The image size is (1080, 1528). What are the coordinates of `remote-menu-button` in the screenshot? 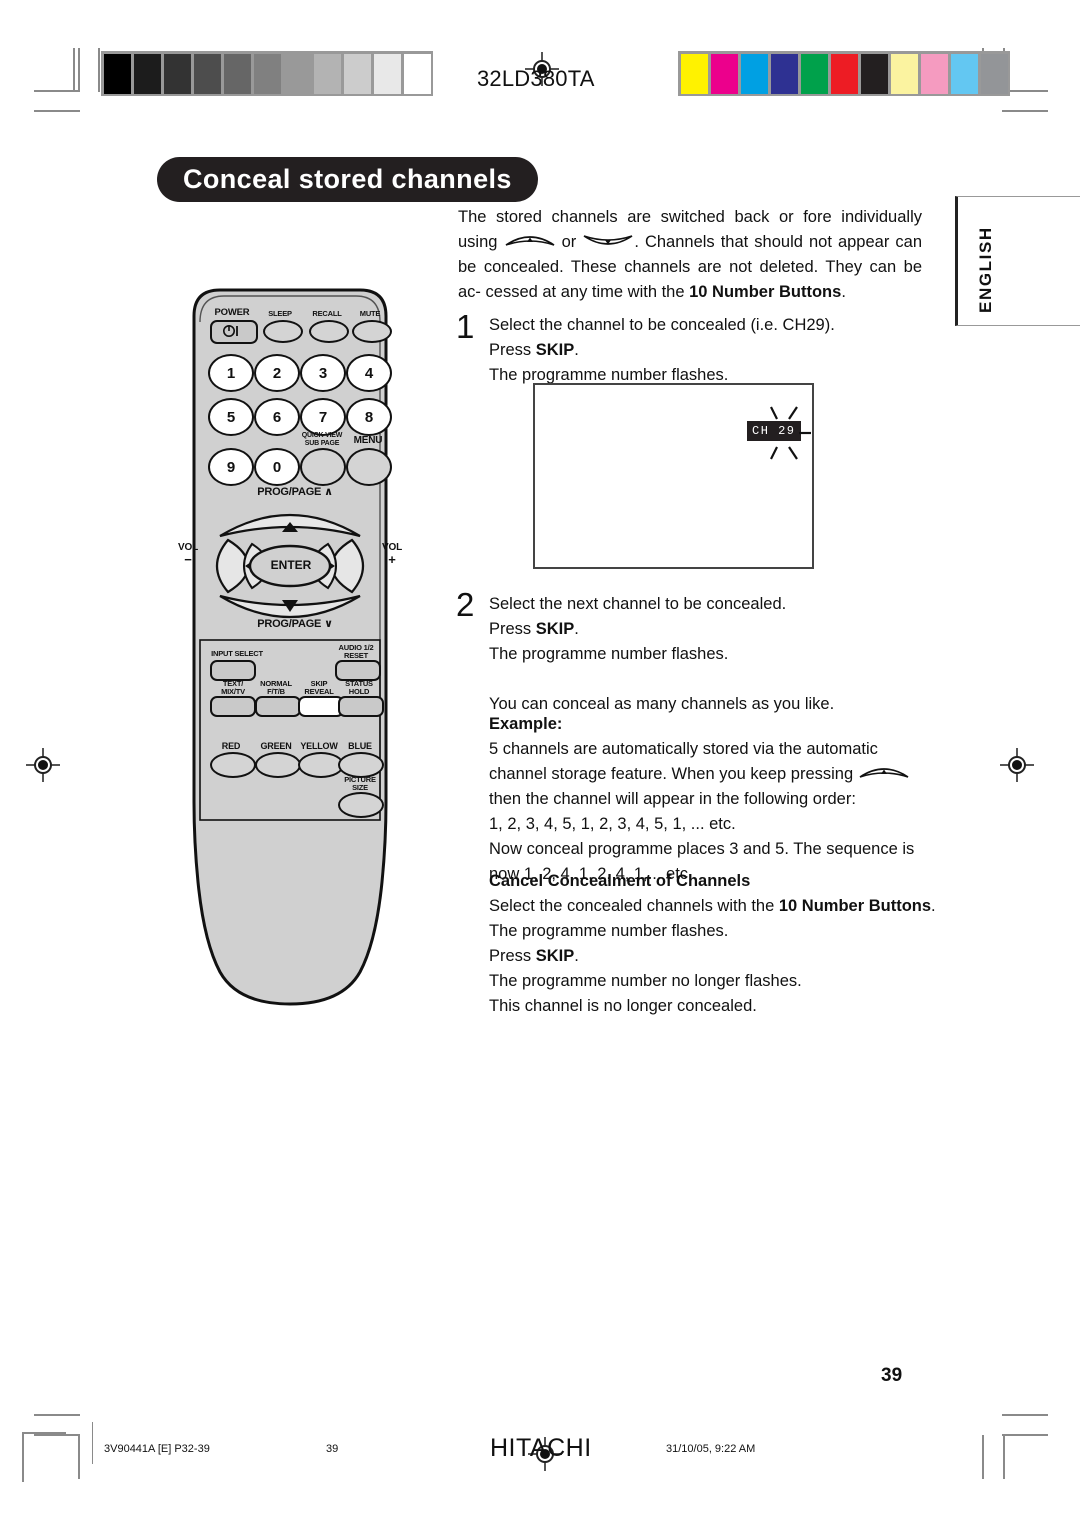 It's located at (369, 467).